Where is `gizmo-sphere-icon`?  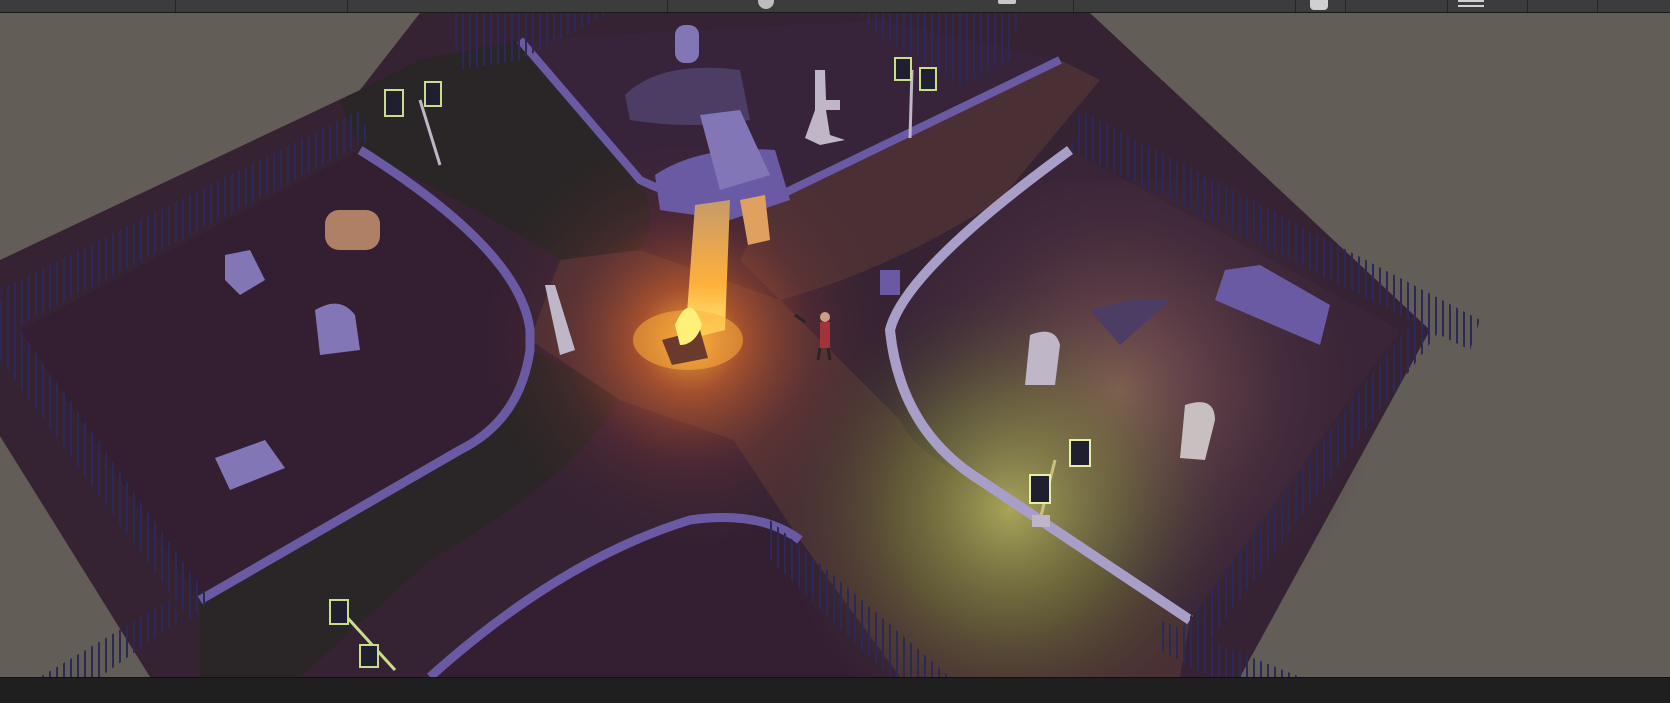 gizmo-sphere-icon is located at coordinates (1319, 5).